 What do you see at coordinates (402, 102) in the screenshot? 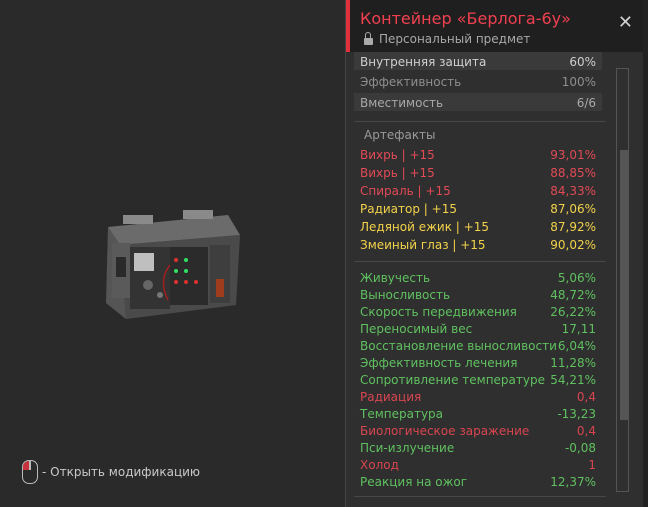
I see `stat-row-label: Вместимость` at bounding box center [402, 102].